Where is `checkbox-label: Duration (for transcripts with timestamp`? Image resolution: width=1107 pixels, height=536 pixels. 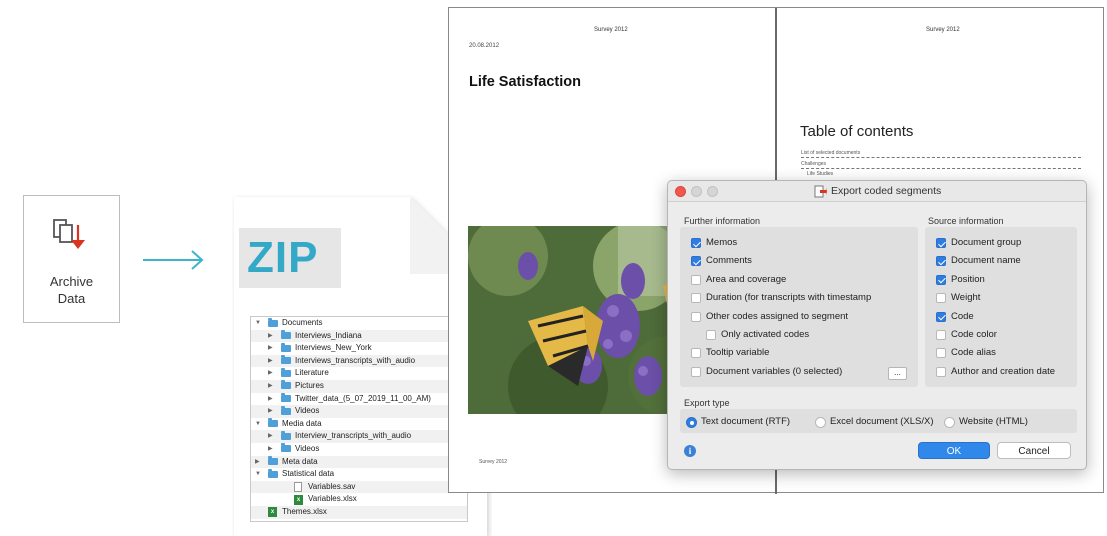 checkbox-label: Duration (for transcripts with timestamp is located at coordinates (788, 297).